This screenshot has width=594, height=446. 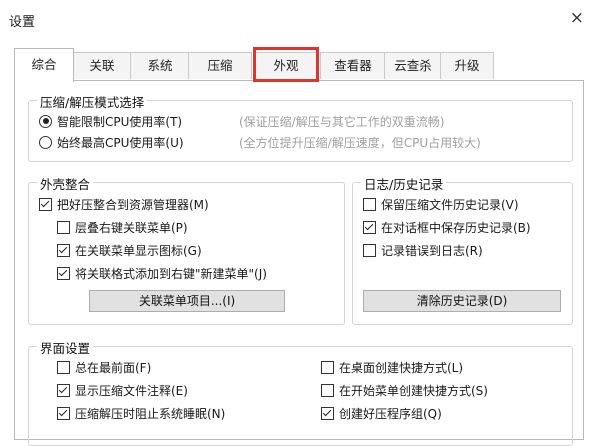 I want to click on tab-system: 系统, so click(x=160, y=65).